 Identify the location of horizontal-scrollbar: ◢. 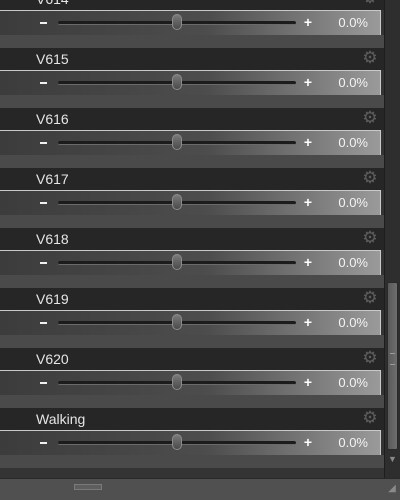
(200, 489).